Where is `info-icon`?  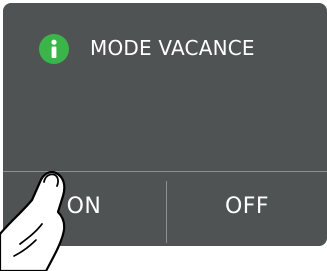 info-icon is located at coordinates (54, 49).